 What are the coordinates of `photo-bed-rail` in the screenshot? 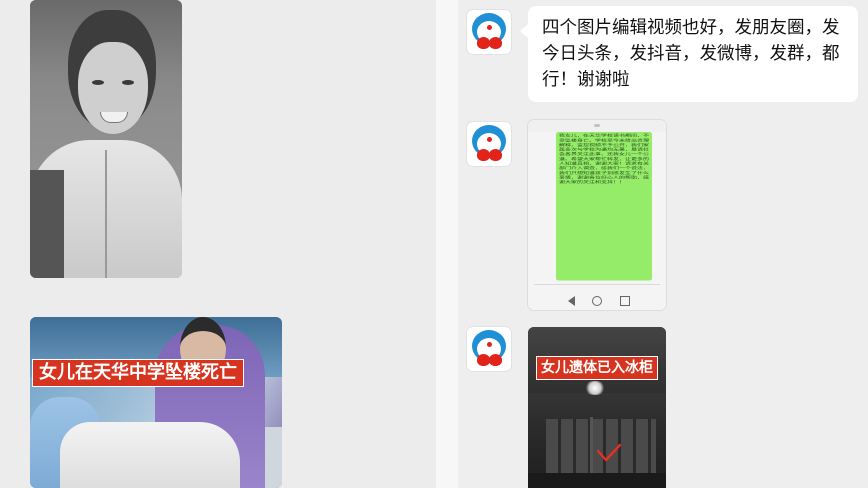 It's located at (273, 457).